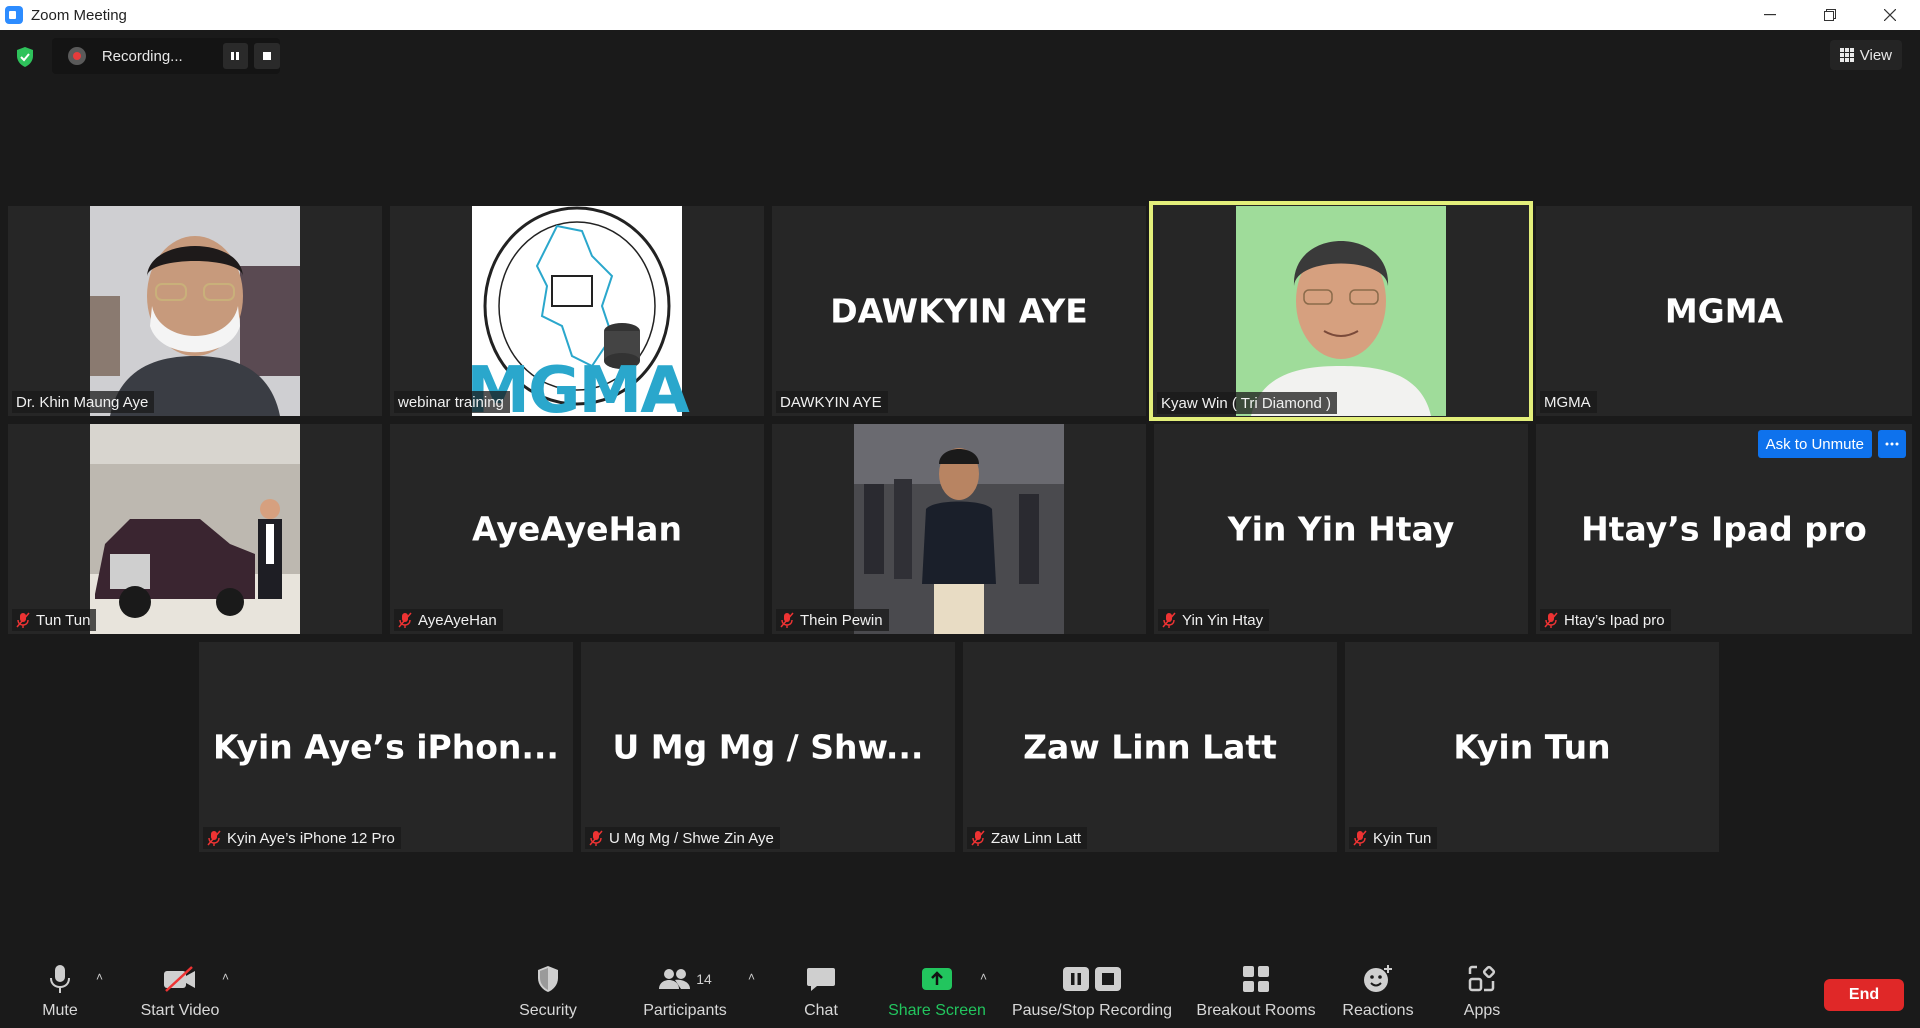 The height and width of the screenshot is (1028, 1920). I want to click on shield-icon, so click(548, 979).